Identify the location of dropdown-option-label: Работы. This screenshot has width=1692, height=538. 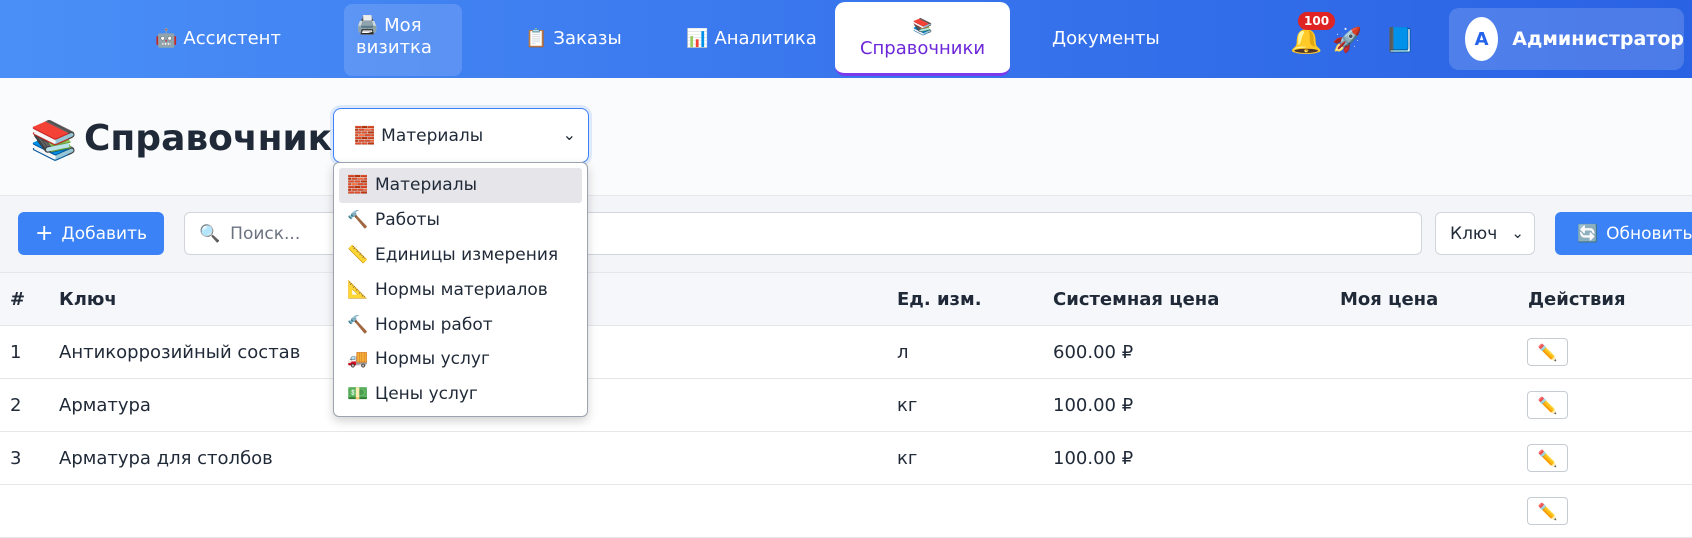
(407, 220).